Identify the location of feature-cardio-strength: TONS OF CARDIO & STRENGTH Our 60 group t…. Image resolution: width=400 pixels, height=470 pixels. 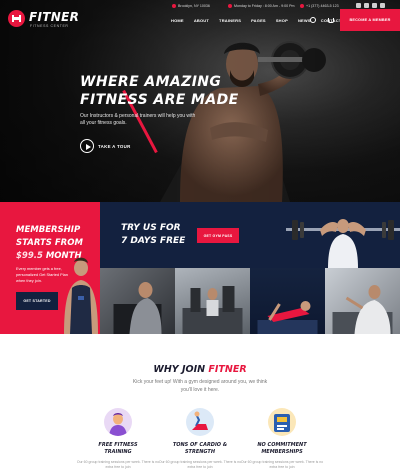
(200, 439).